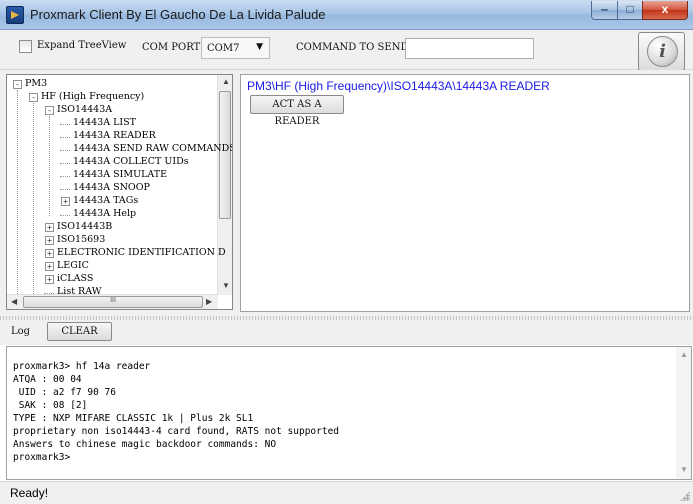 This screenshot has height=504, width=693. Describe the element at coordinates (209, 301) in the screenshot. I see `scroll-right-icon: ▶` at that location.